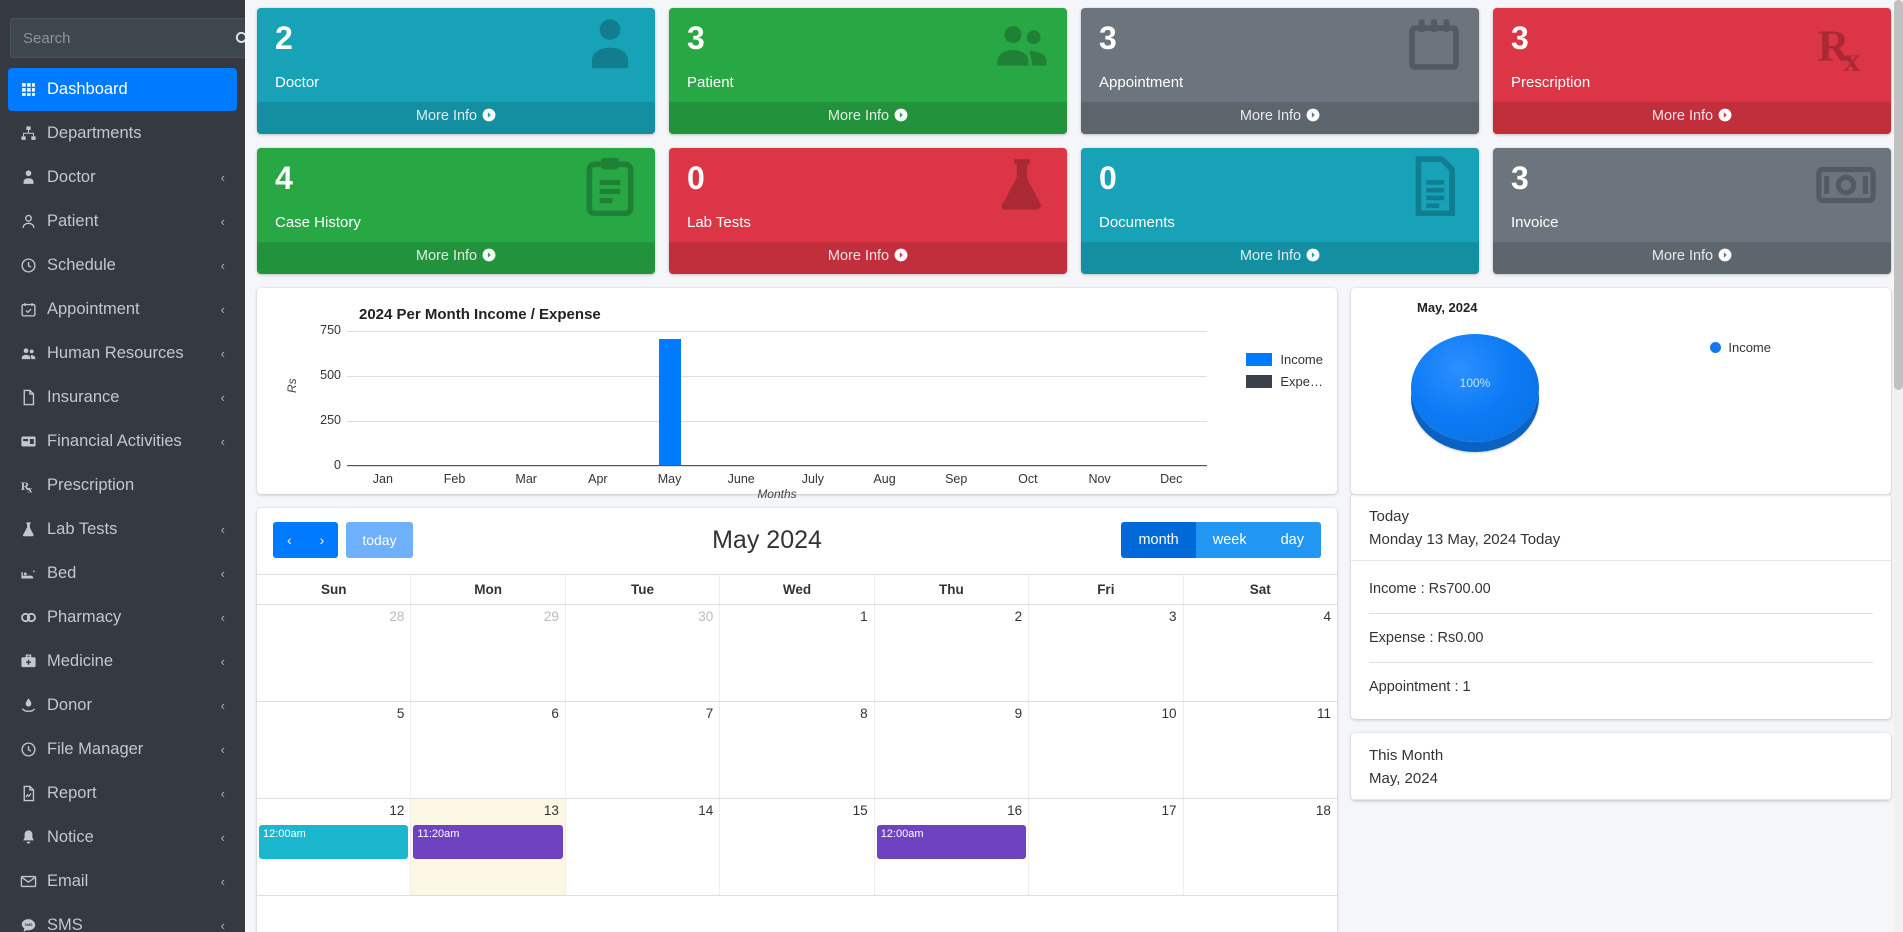 Image resolution: width=1903 pixels, height=932 pixels. Describe the element at coordinates (551, 810) in the screenshot. I see `calendar-day-number: 13` at that location.